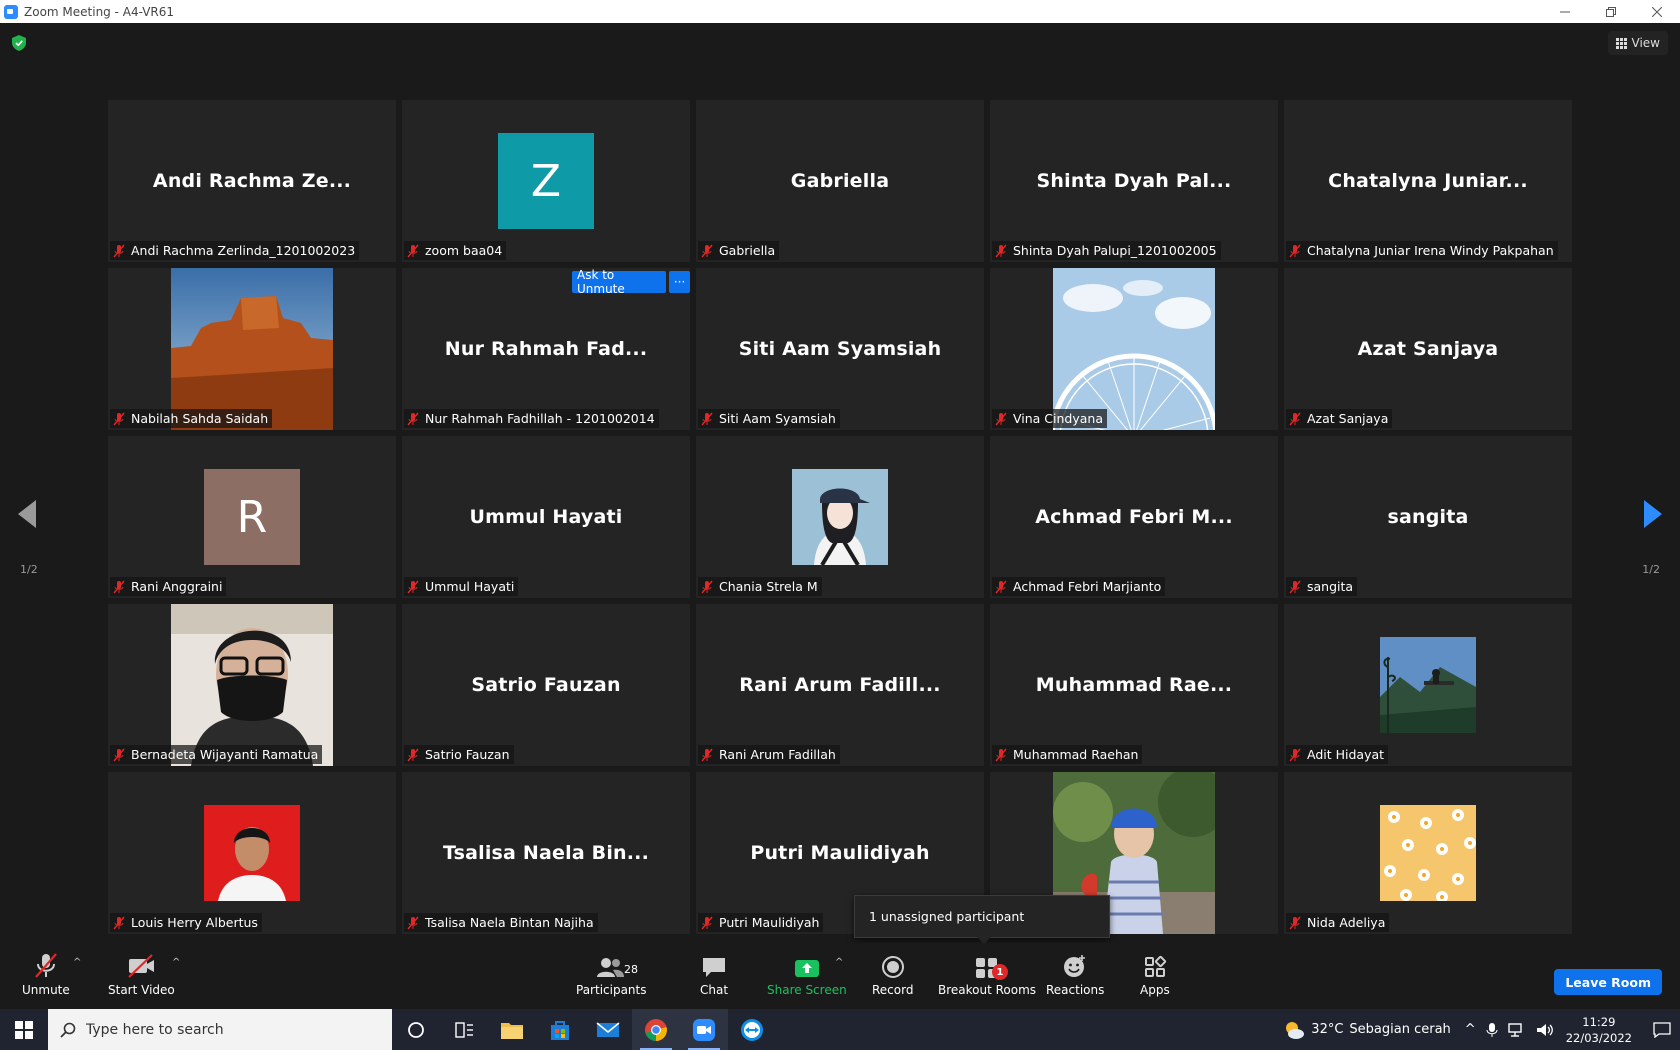  I want to click on participant-name-tag: Vina Cindyana, so click(1050, 418).